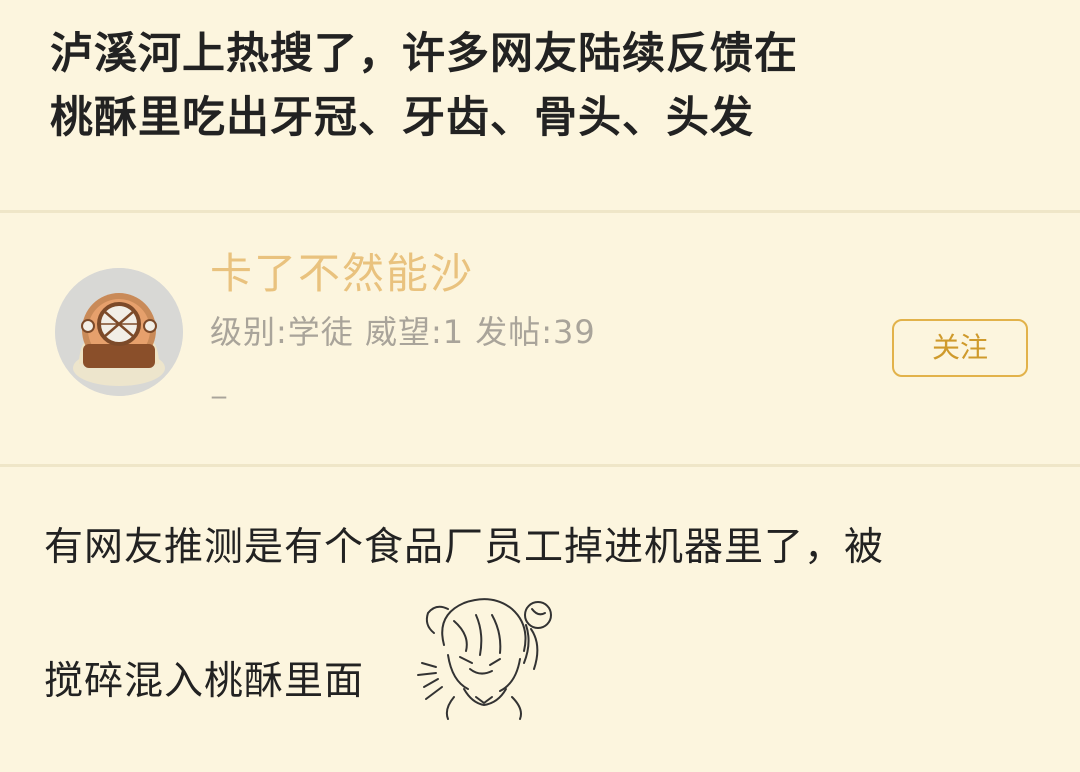 This screenshot has height=772, width=1080. What do you see at coordinates (342, 274) in the screenshot?
I see `author-name: 卡了不然能沙` at bounding box center [342, 274].